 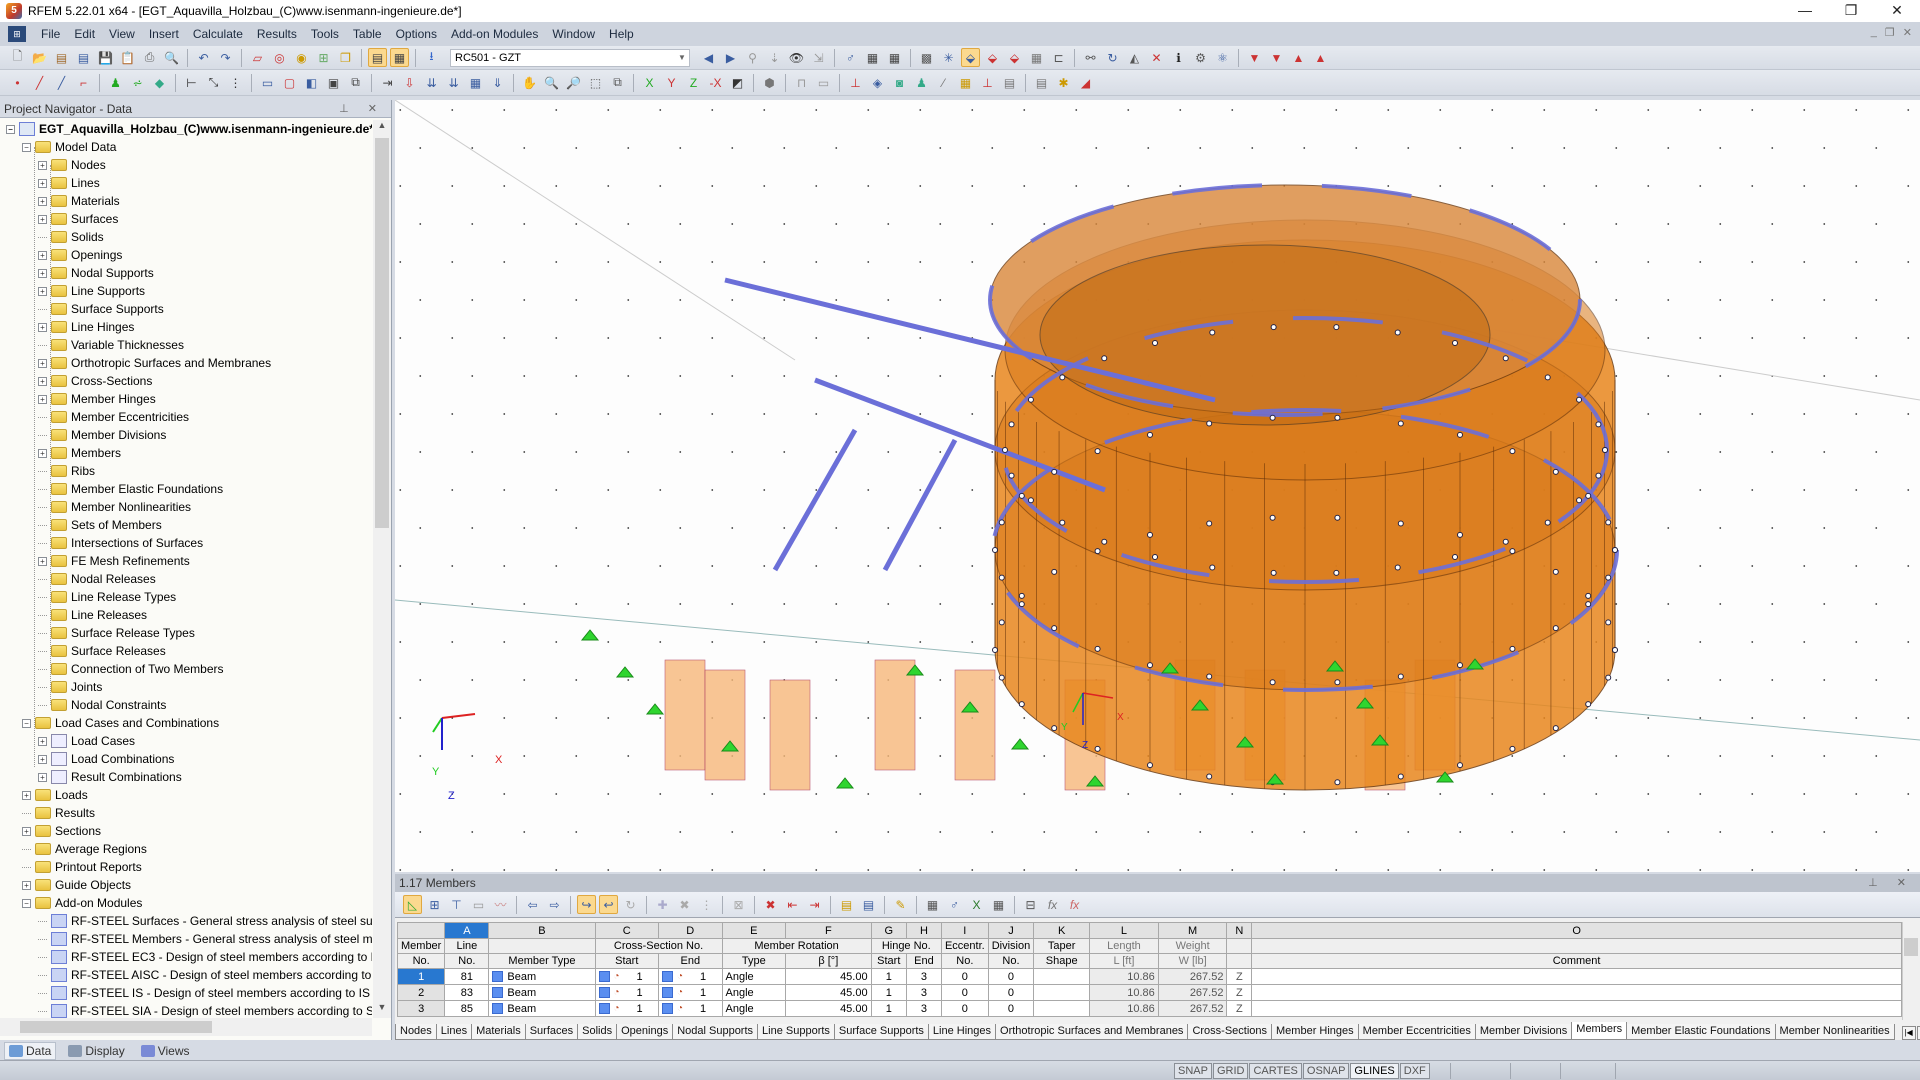 I want to click on database-icon: ▤, so click(x=83, y=57).